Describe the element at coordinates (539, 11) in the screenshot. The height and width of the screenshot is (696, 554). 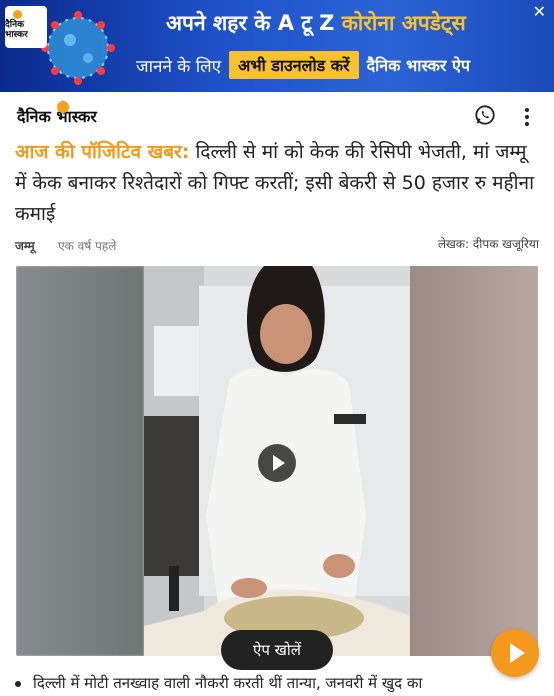
I see `close-icon: ✕` at that location.